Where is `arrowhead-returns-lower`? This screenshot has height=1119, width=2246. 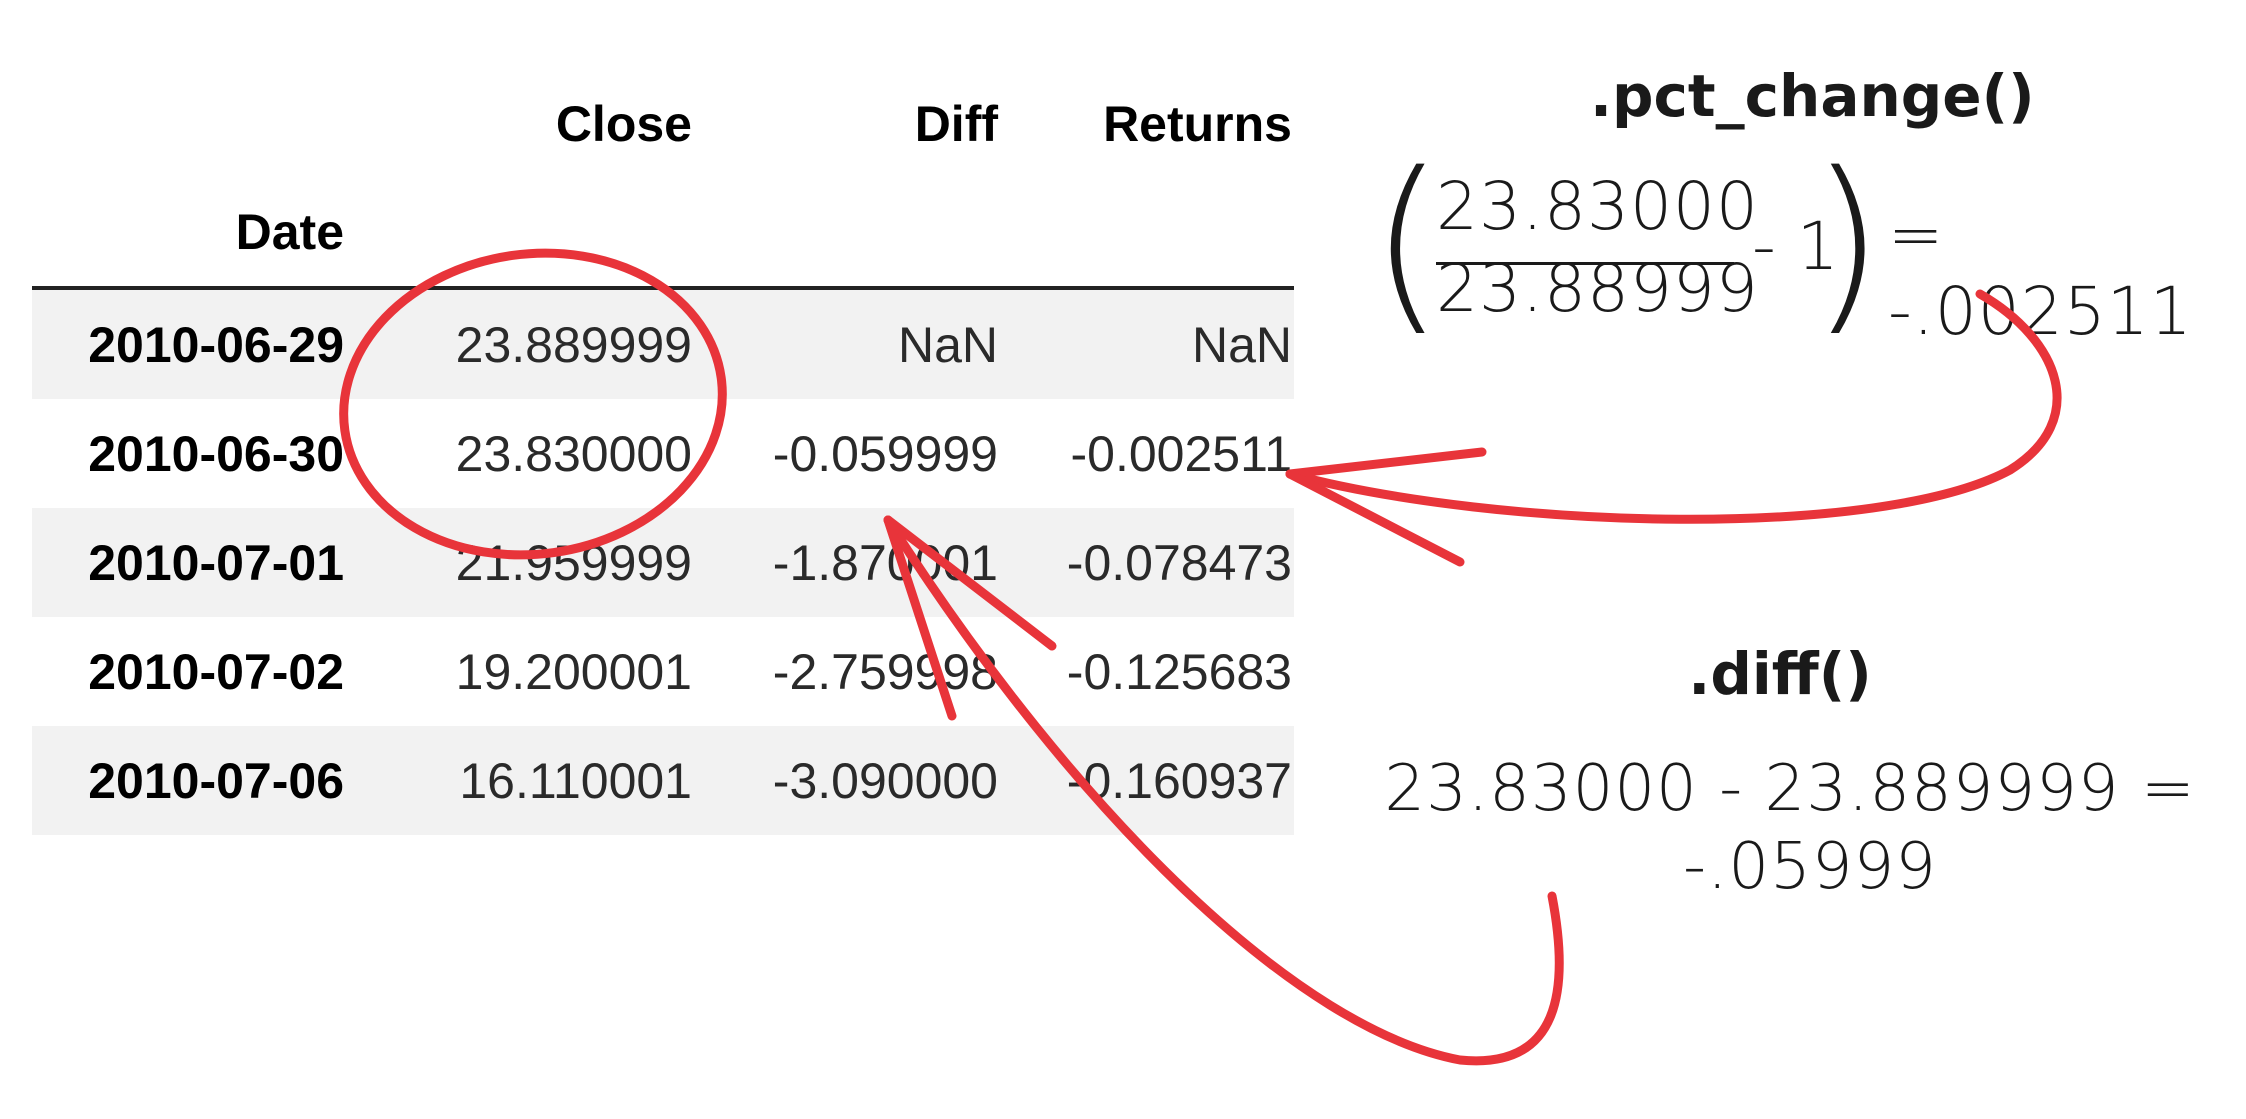 arrowhead-returns-lower is located at coordinates (1375, 518).